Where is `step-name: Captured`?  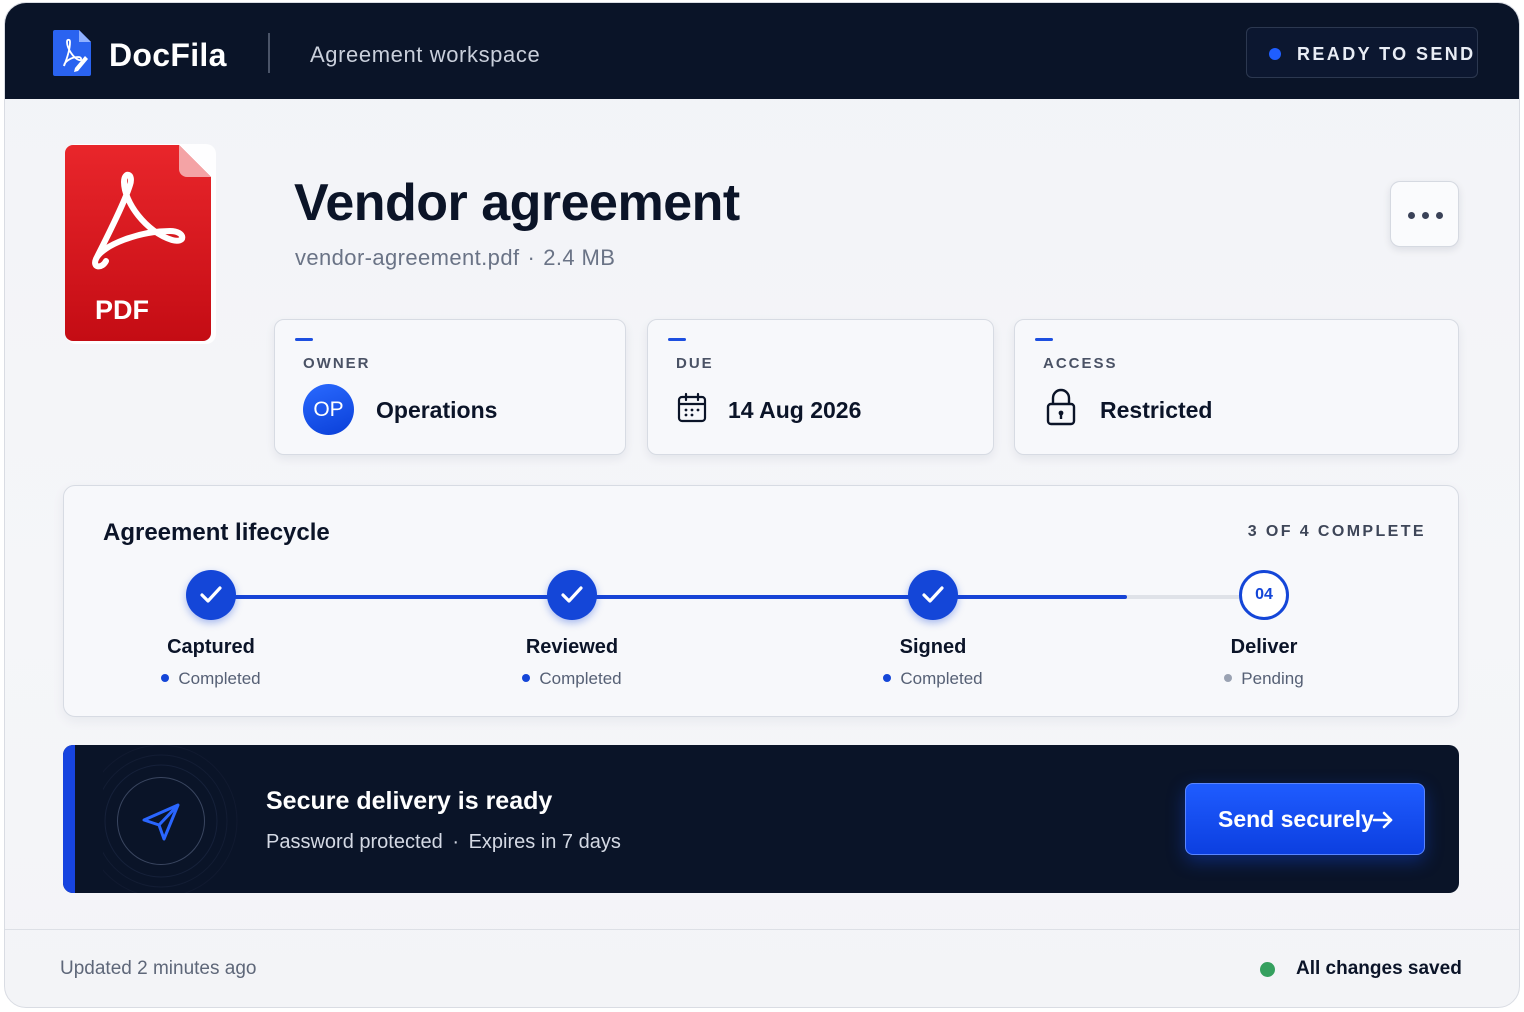
step-name: Captured is located at coordinates (211, 647).